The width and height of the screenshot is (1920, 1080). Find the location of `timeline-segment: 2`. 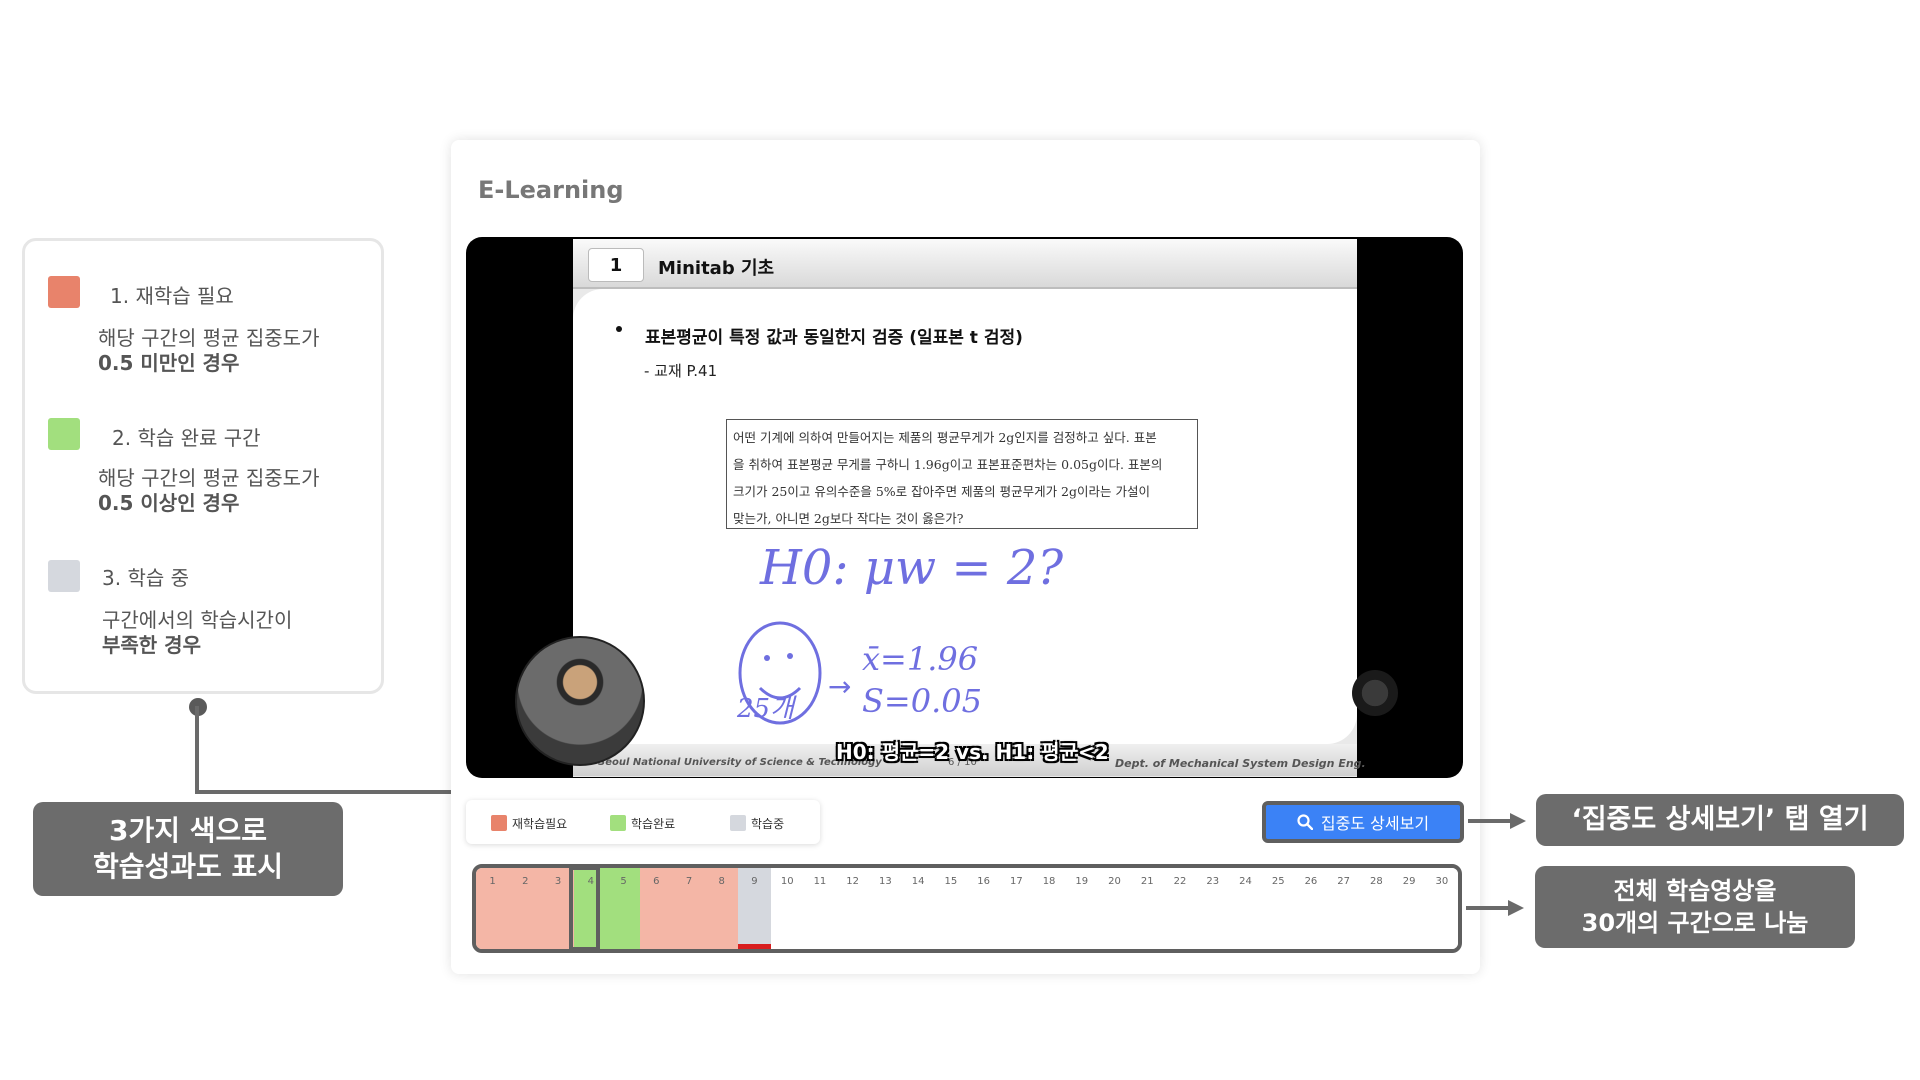

timeline-segment: 2 is located at coordinates (525, 908).